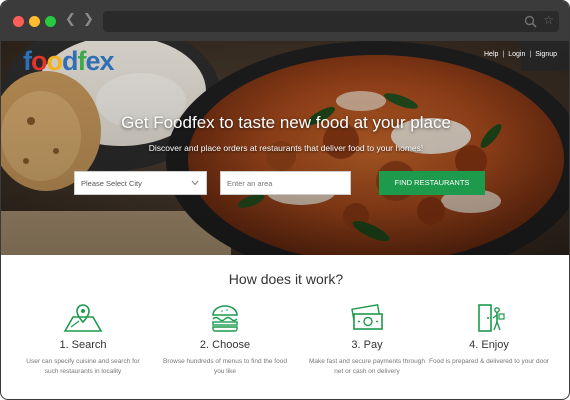 The width and height of the screenshot is (570, 400). What do you see at coordinates (225, 345) in the screenshot?
I see `step-title: 2. Choose` at bounding box center [225, 345].